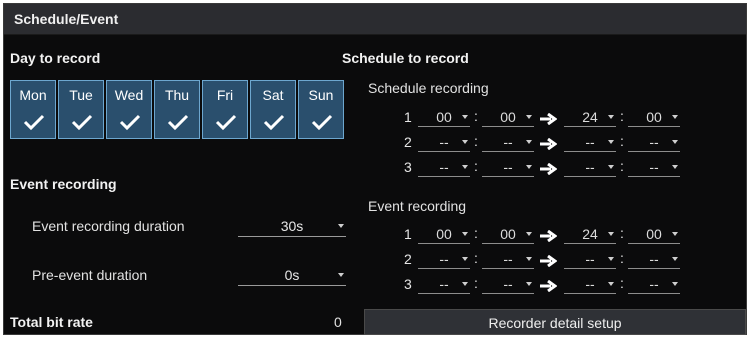 The image size is (750, 338). What do you see at coordinates (321, 95) in the screenshot?
I see `day-label: Sun` at bounding box center [321, 95].